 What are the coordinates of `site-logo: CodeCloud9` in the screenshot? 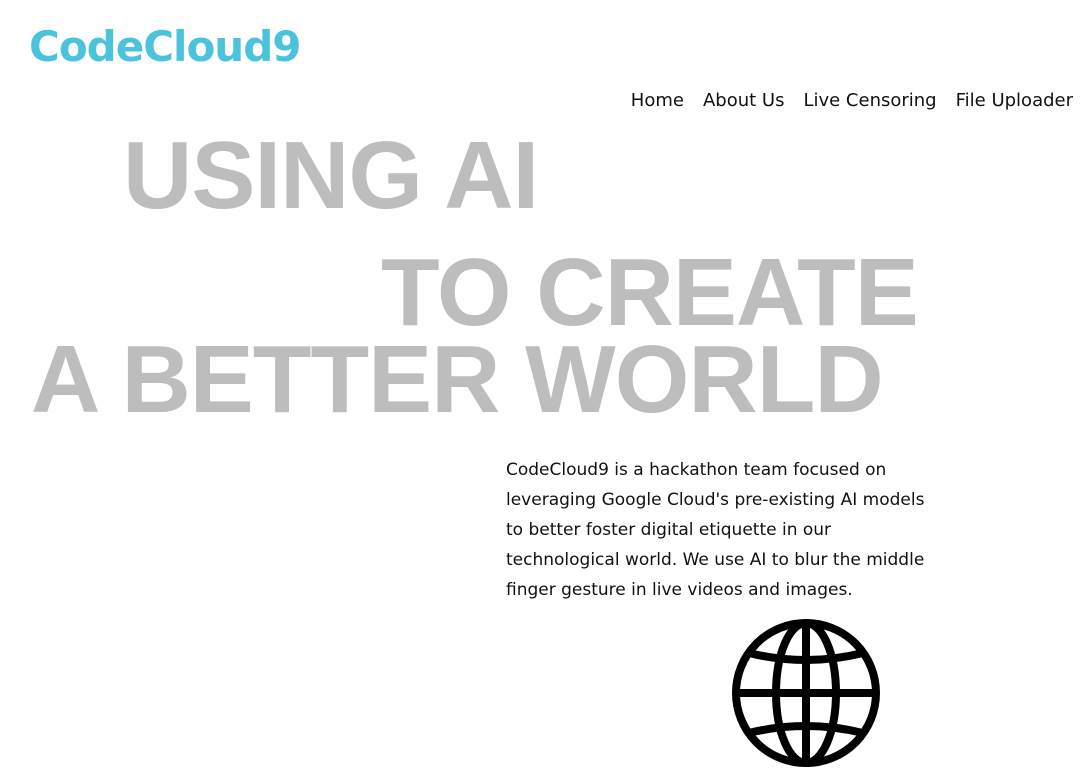 It's located at (165, 47).